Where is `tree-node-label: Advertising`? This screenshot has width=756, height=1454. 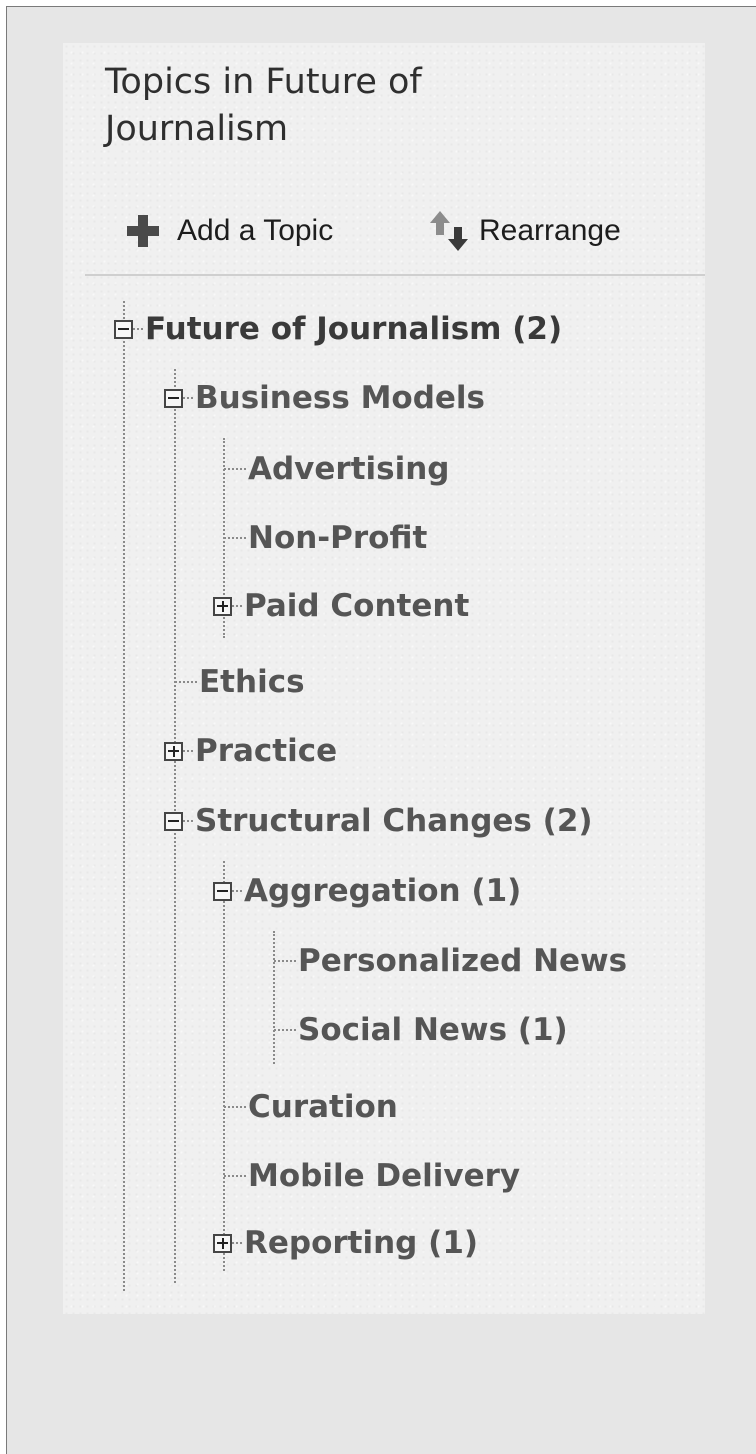 tree-node-label: Advertising is located at coordinates (349, 469).